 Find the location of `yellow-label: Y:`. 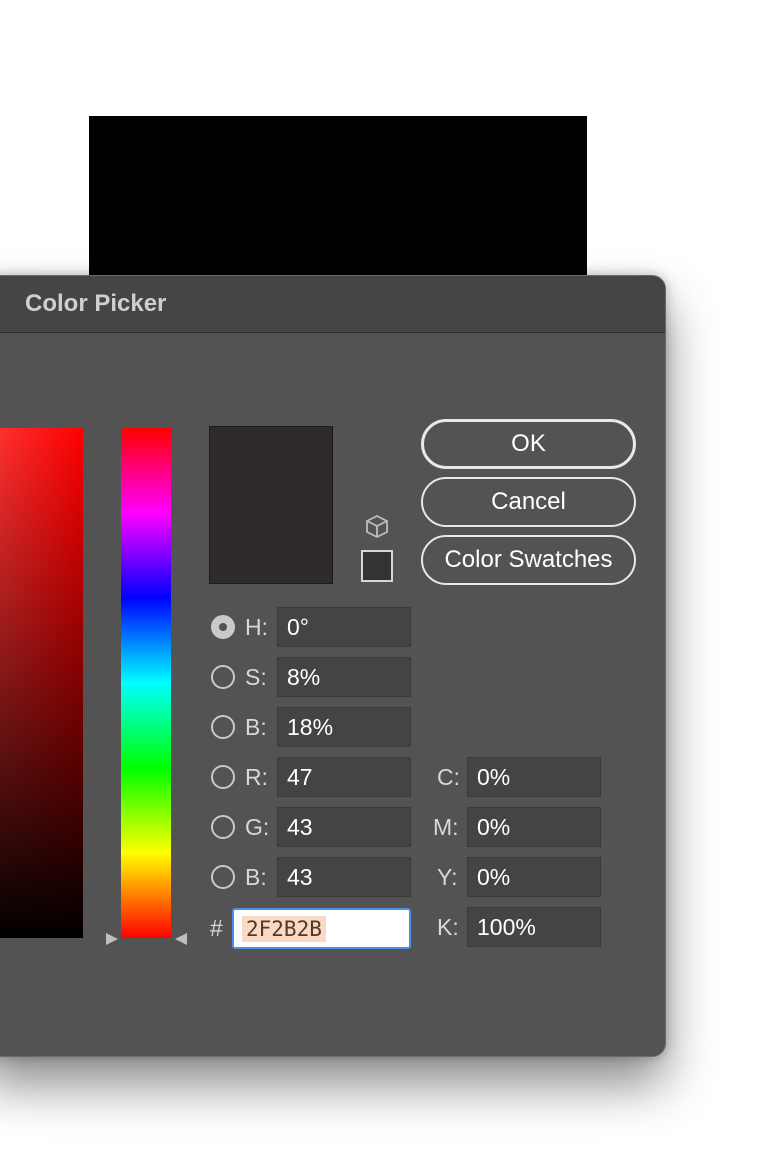

yellow-label: Y: is located at coordinates (447, 877).